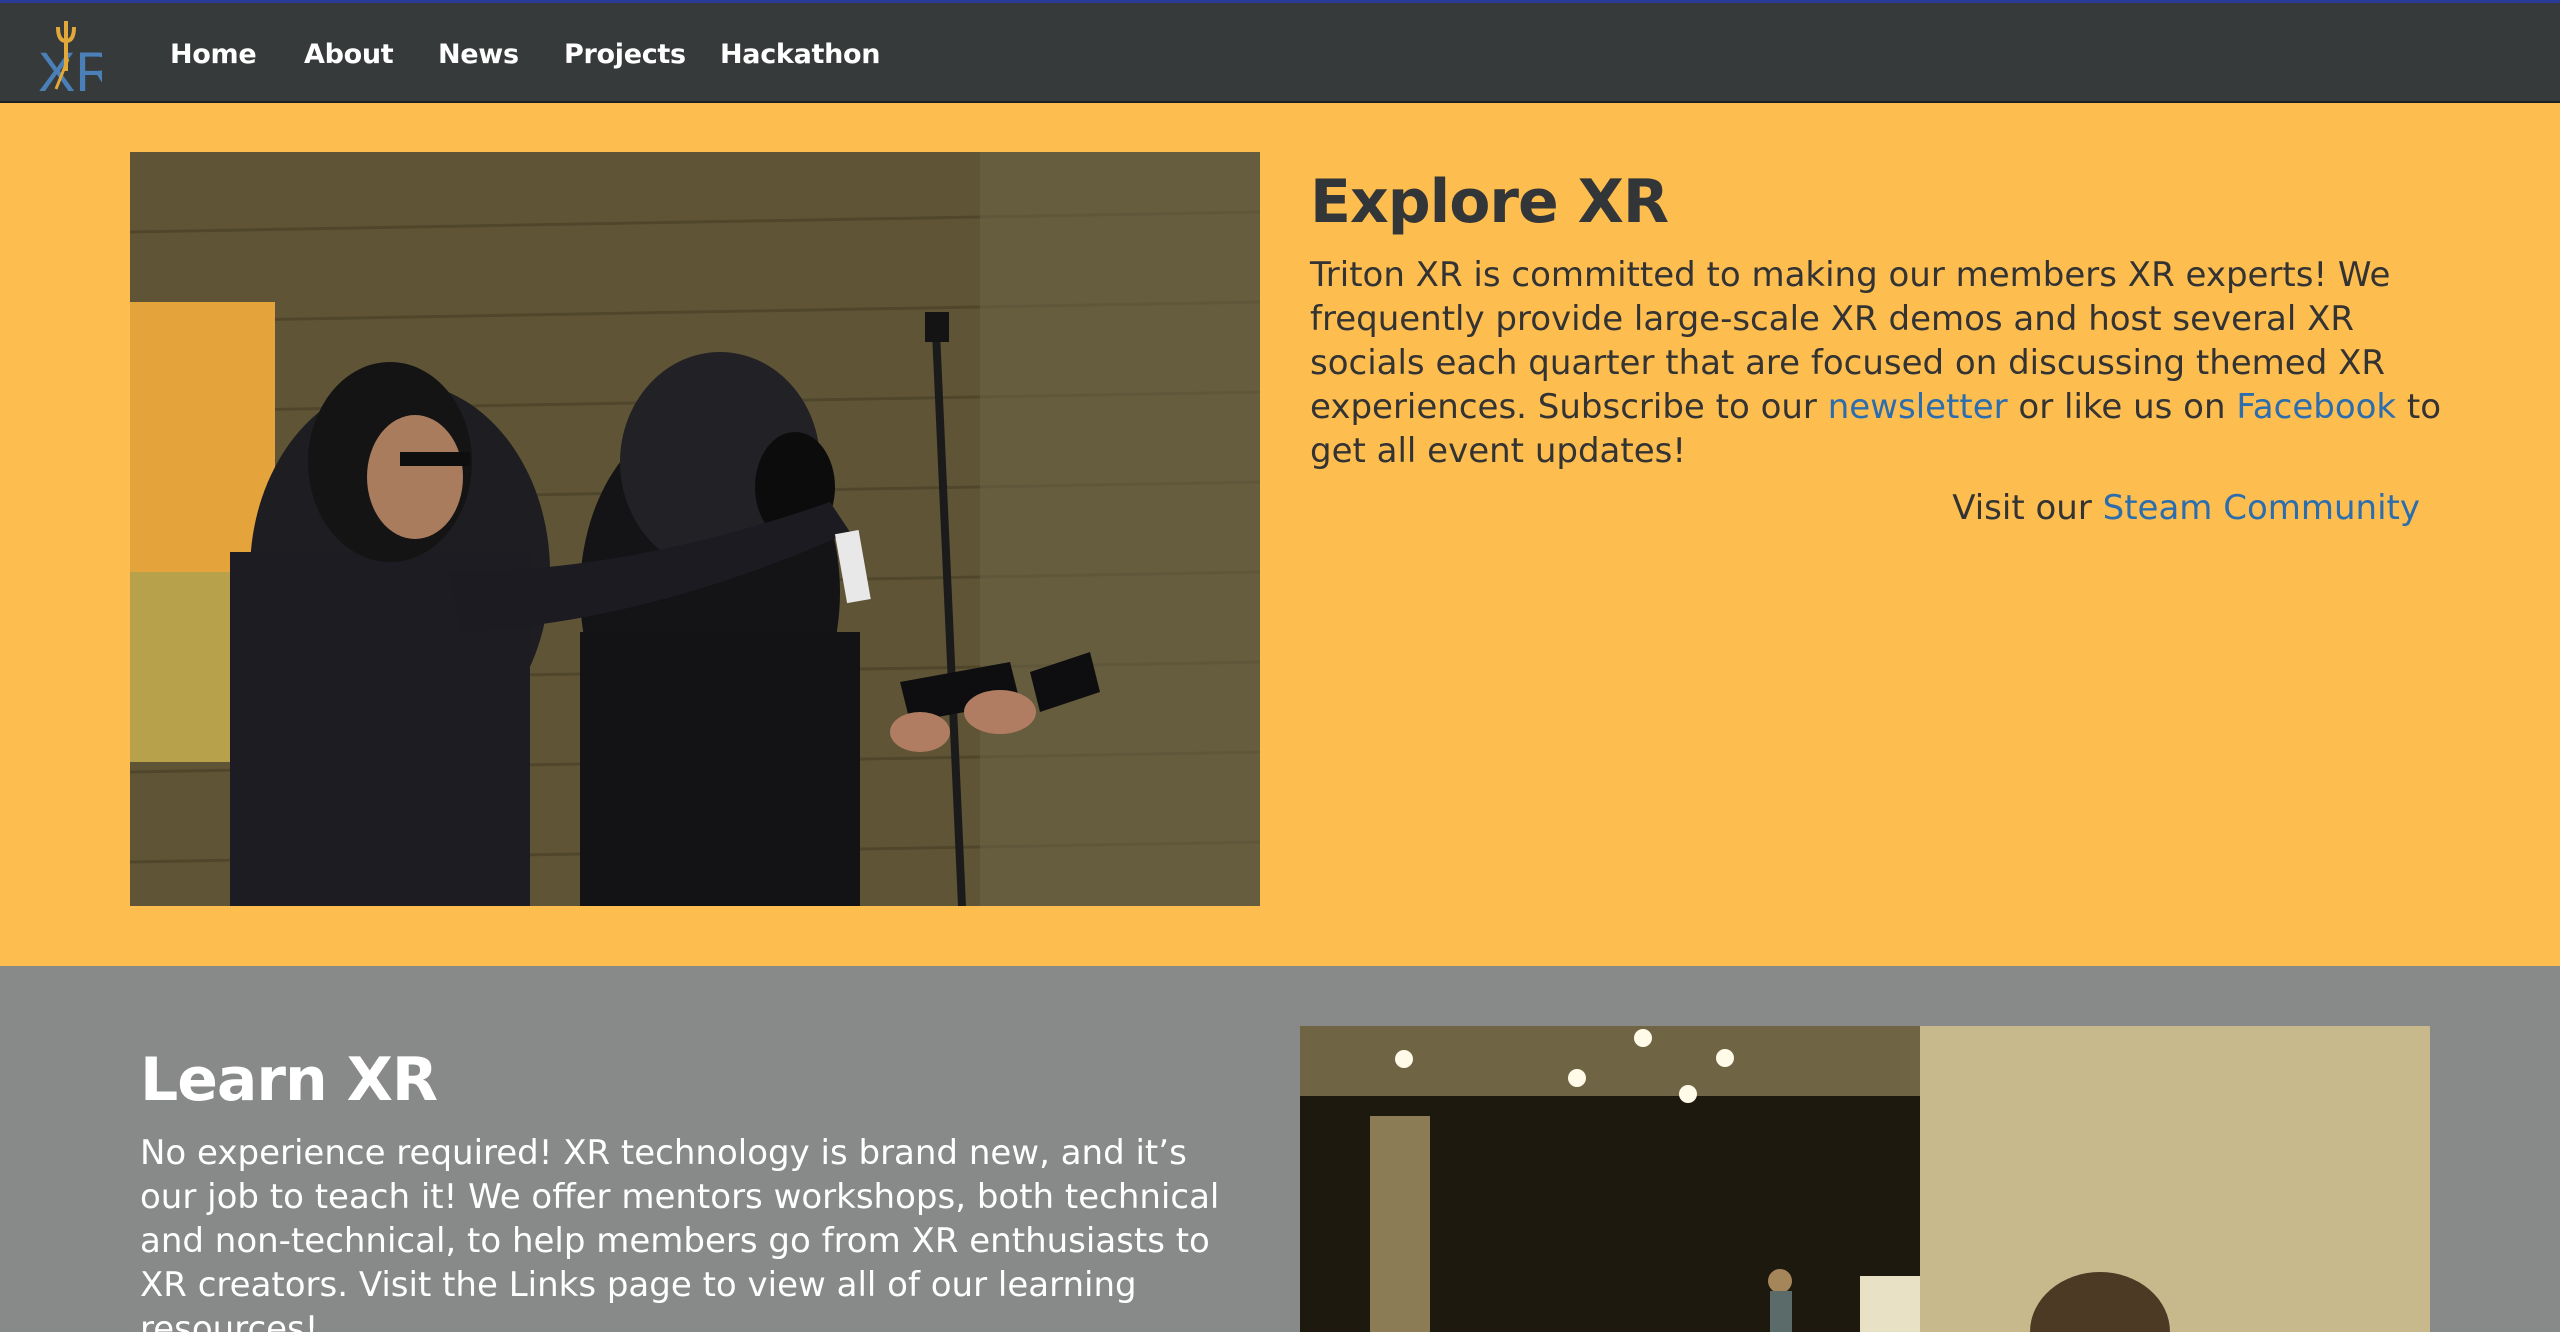 The height and width of the screenshot is (1332, 2560). Describe the element at coordinates (2027, 508) in the screenshot. I see `steam-prefix: Visit our` at that location.